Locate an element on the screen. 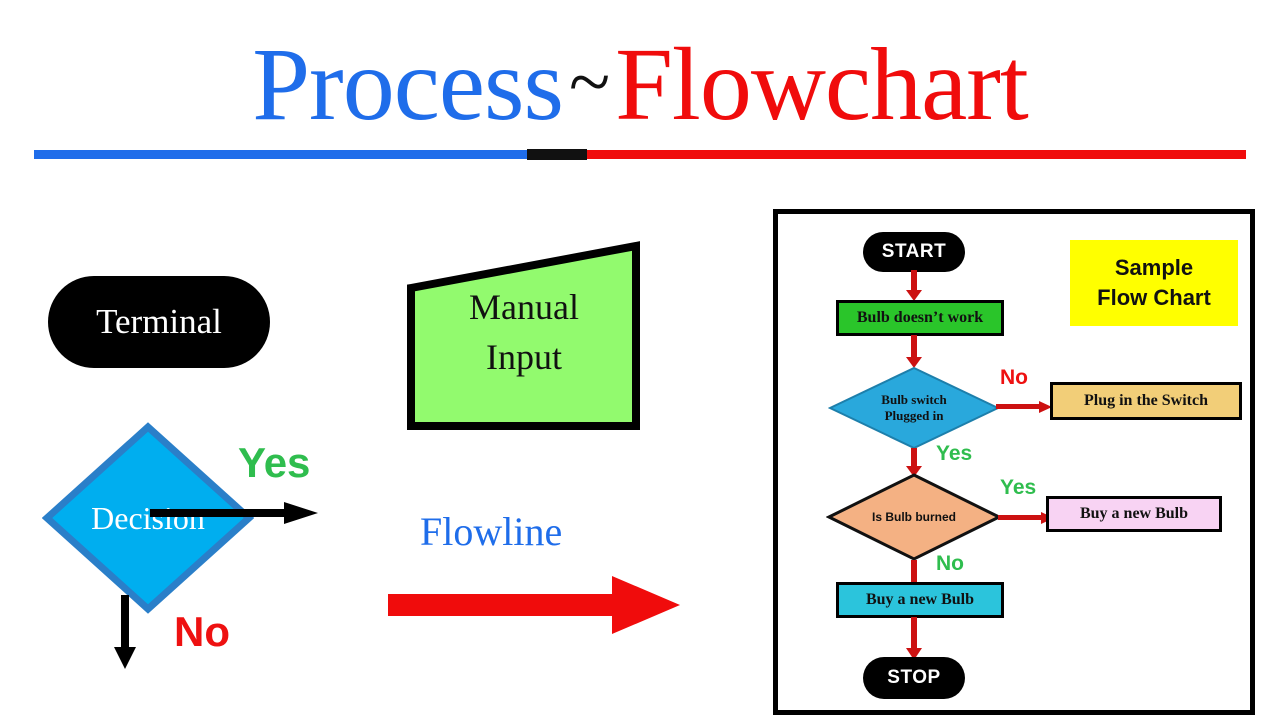 The image size is (1280, 720). edge-switch-check-no is located at coordinates (1025, 409).